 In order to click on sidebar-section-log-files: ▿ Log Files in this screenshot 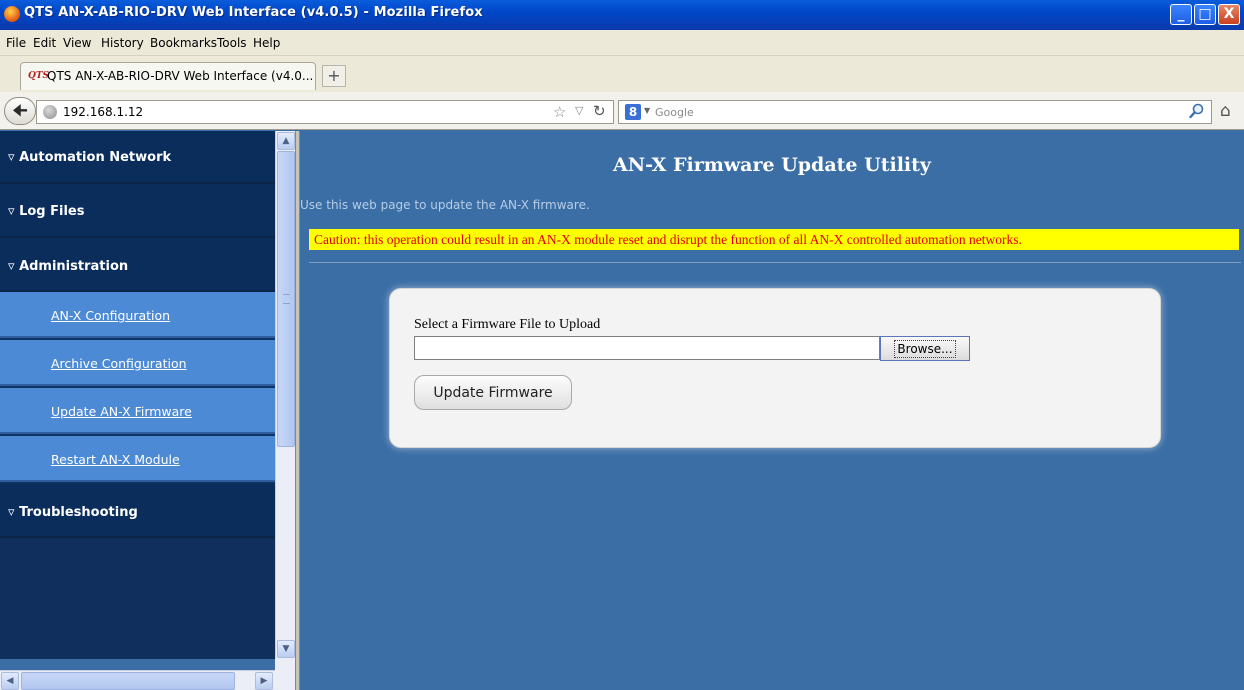, I will do `click(137, 211)`.